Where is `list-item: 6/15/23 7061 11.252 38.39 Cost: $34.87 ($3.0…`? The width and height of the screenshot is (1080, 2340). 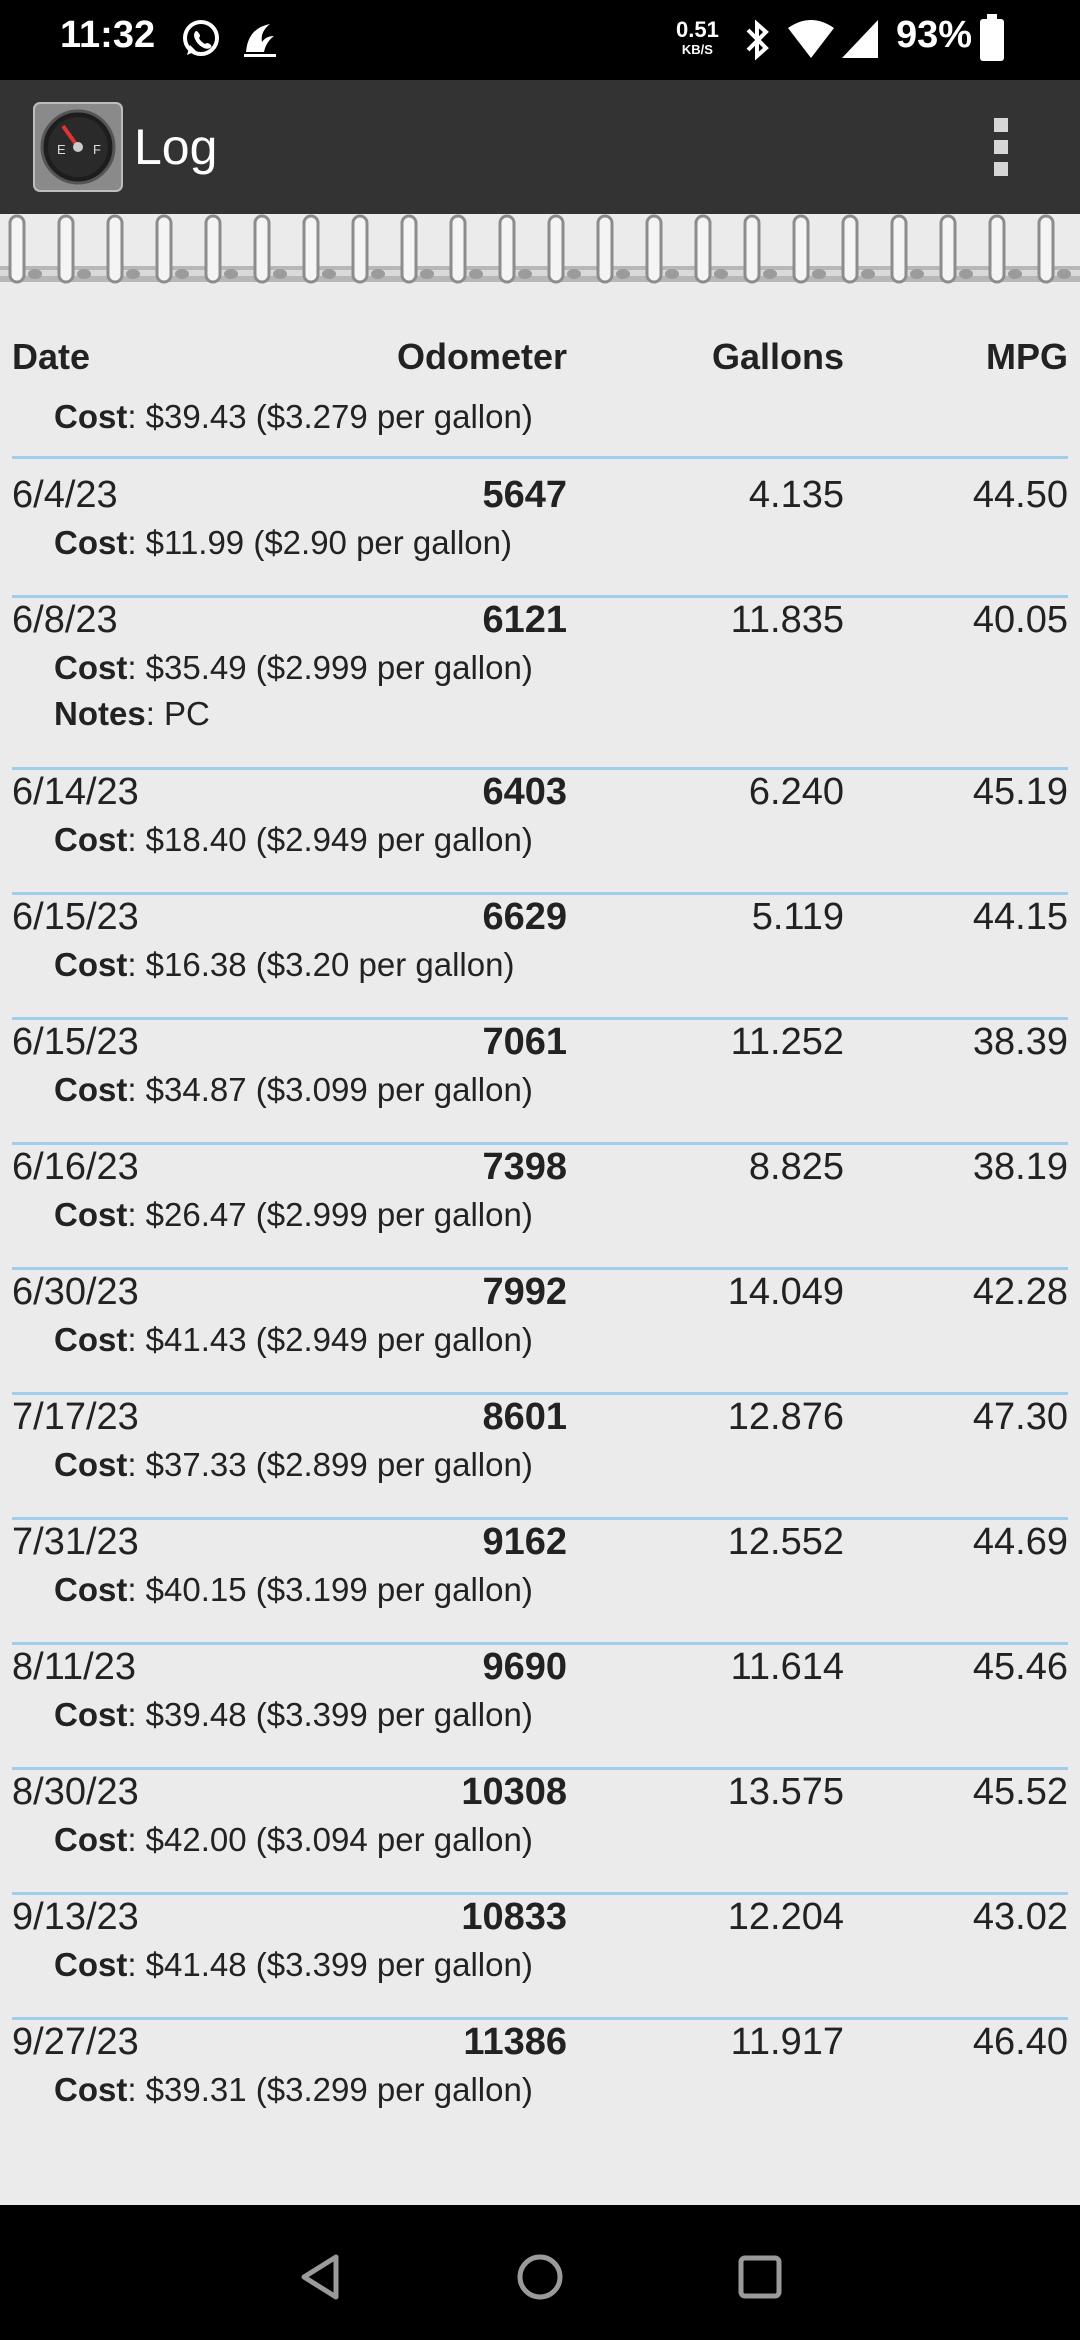 list-item: 6/15/23 7061 11.252 38.39 Cost: $34.87 ($3.0… is located at coordinates (540, 1083).